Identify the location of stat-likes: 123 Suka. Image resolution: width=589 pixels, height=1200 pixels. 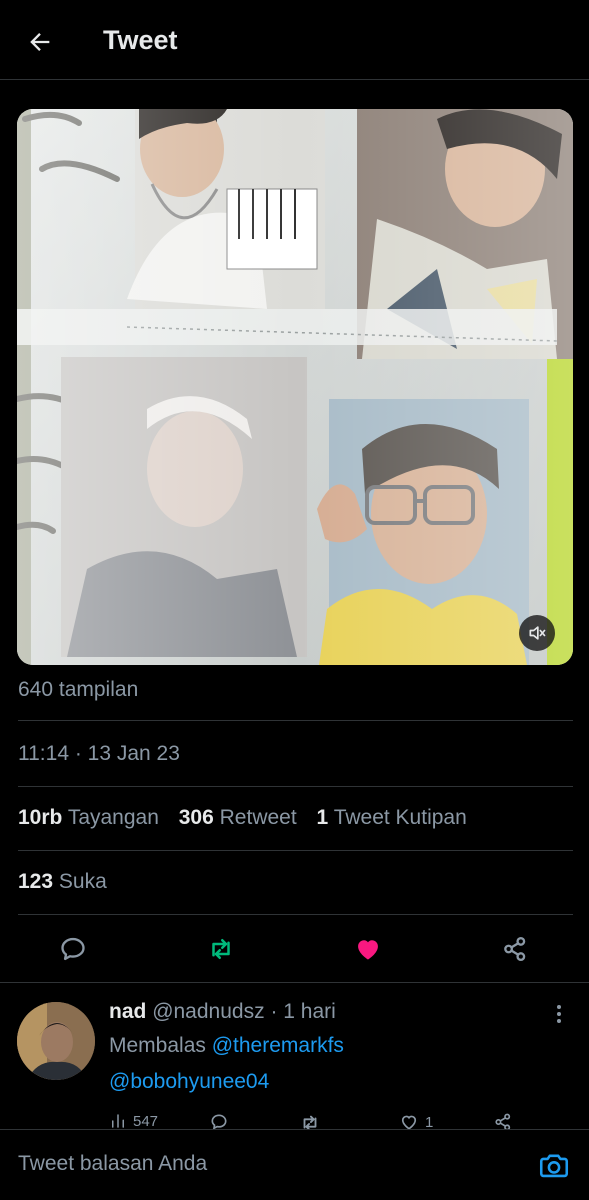
(62, 882).